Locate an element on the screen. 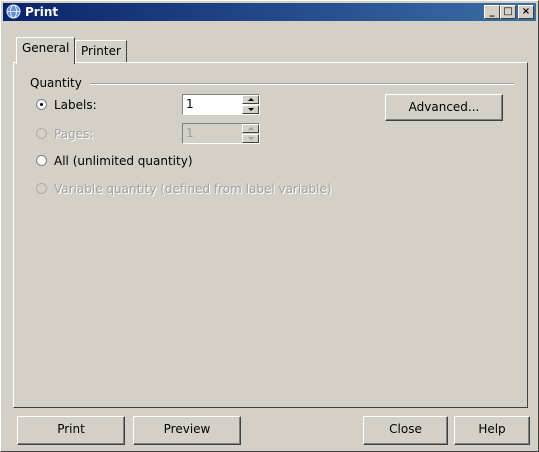  labels-decrement-button is located at coordinates (250, 109).